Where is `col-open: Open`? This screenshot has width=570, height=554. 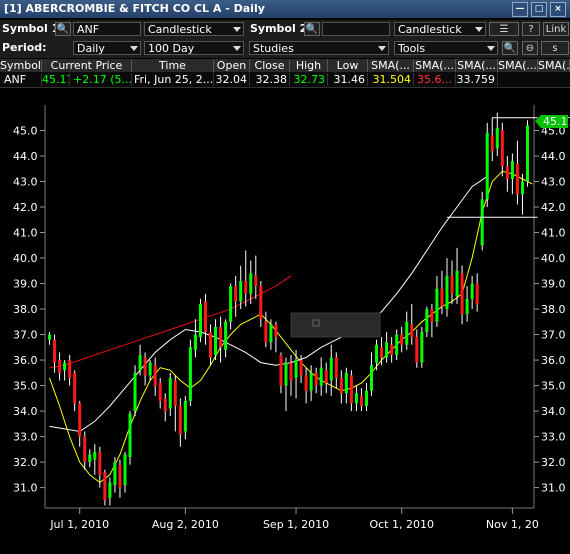 col-open: Open is located at coordinates (232, 65).